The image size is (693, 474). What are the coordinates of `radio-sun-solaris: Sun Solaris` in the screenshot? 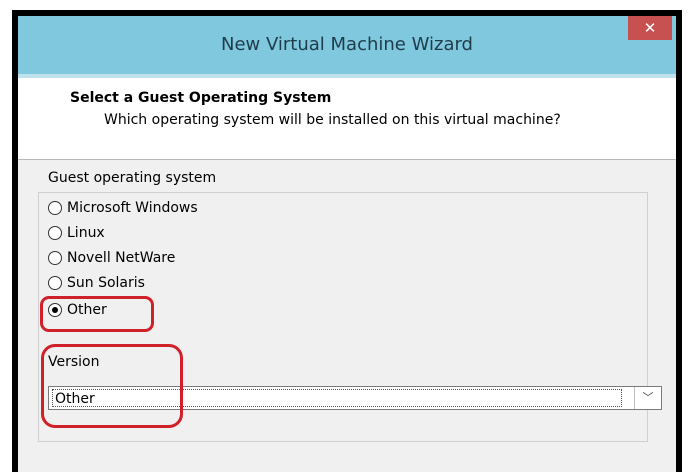 It's located at (96, 283).